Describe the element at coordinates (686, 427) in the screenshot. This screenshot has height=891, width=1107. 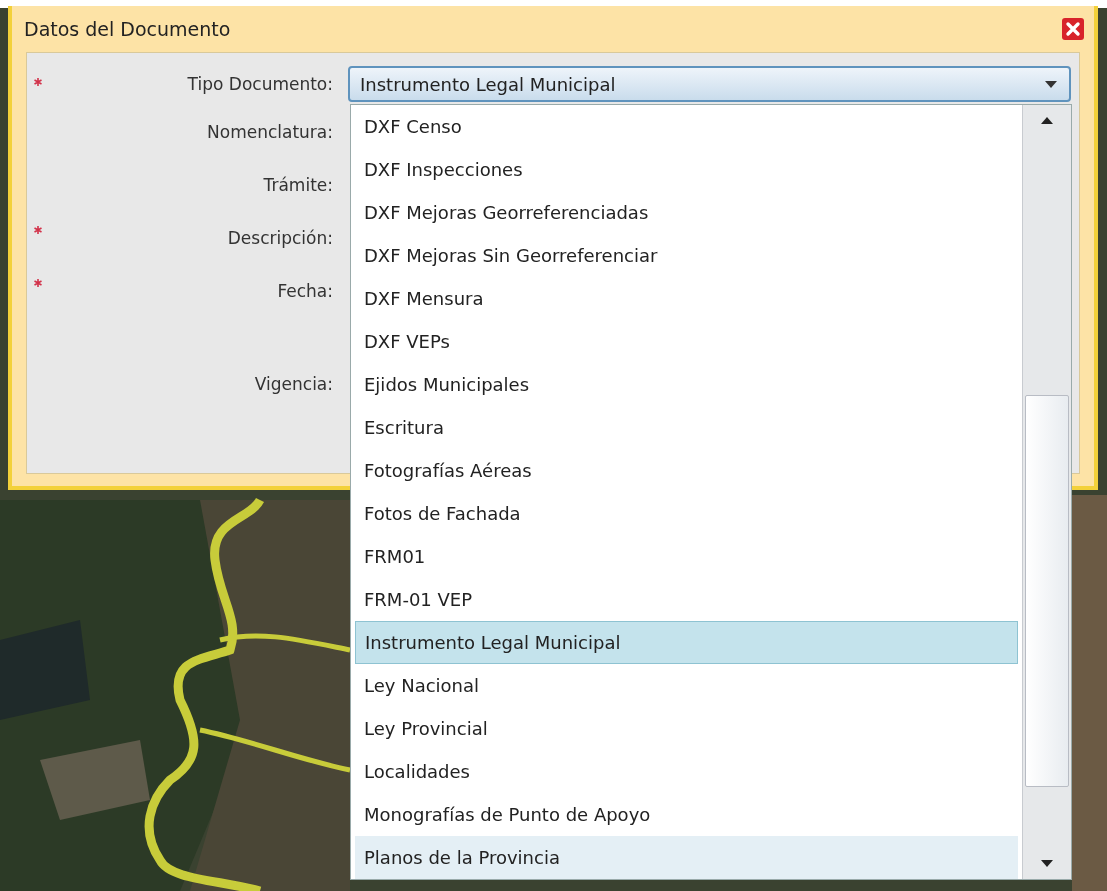
I see `dropdown-option: Escritura` at that location.